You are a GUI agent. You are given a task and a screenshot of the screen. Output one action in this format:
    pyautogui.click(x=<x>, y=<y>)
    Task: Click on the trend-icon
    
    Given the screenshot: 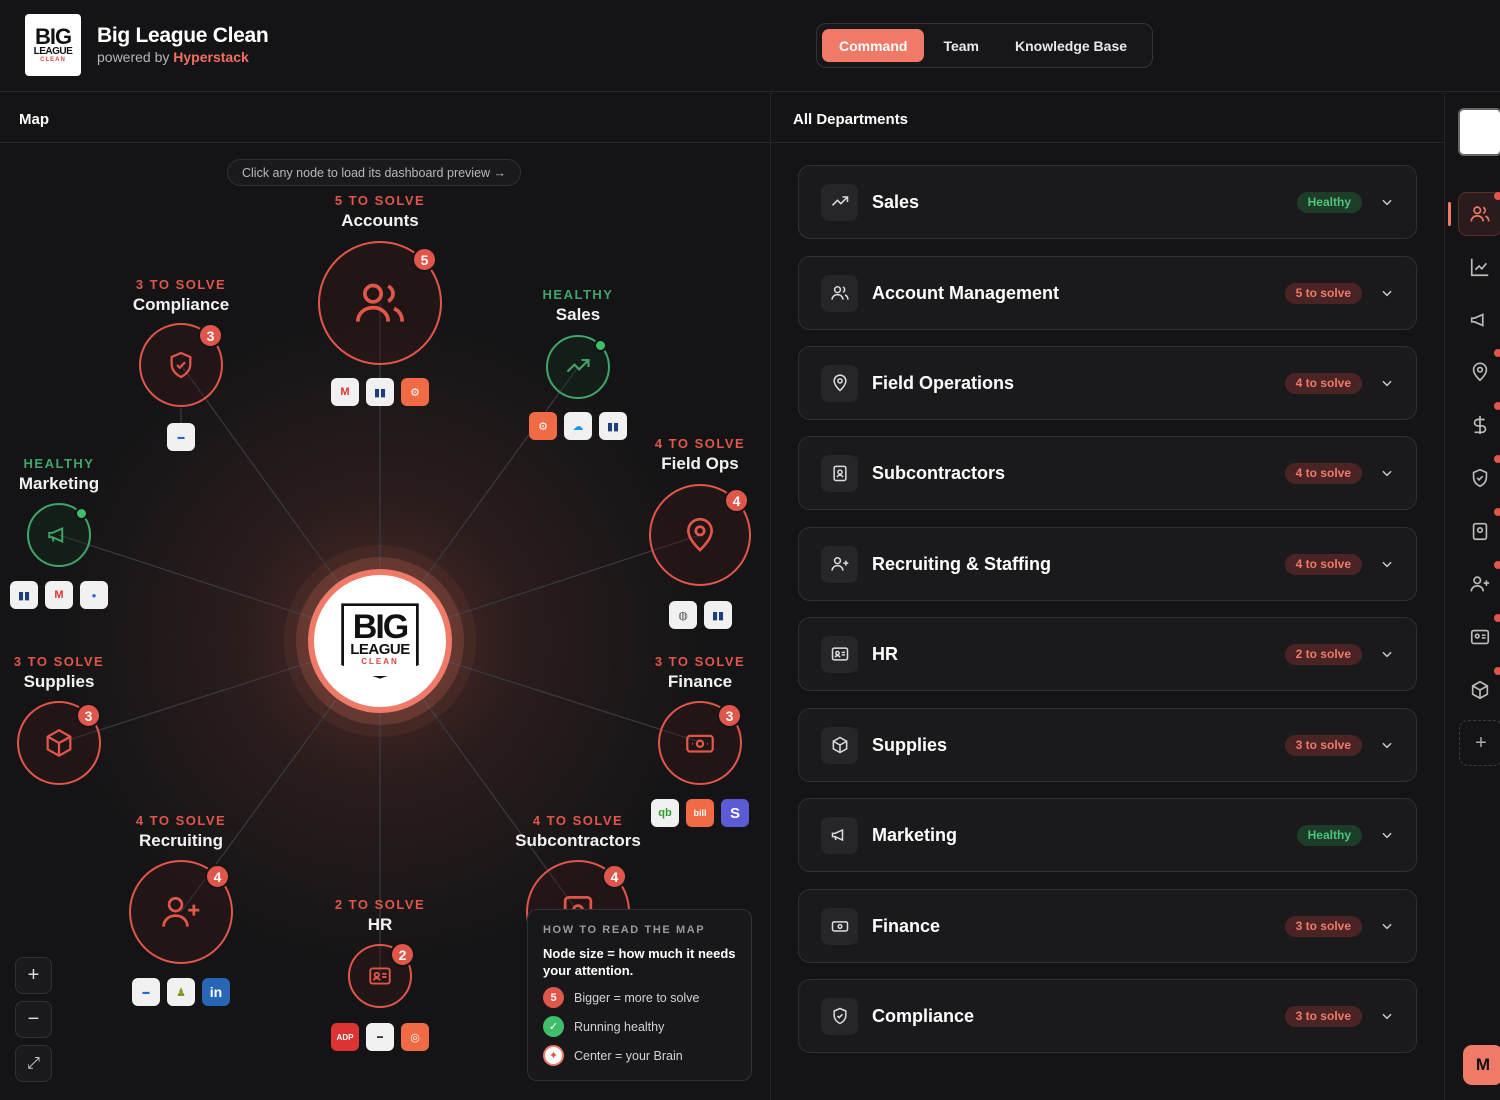 What is the action you would take?
    pyautogui.click(x=578, y=365)
    